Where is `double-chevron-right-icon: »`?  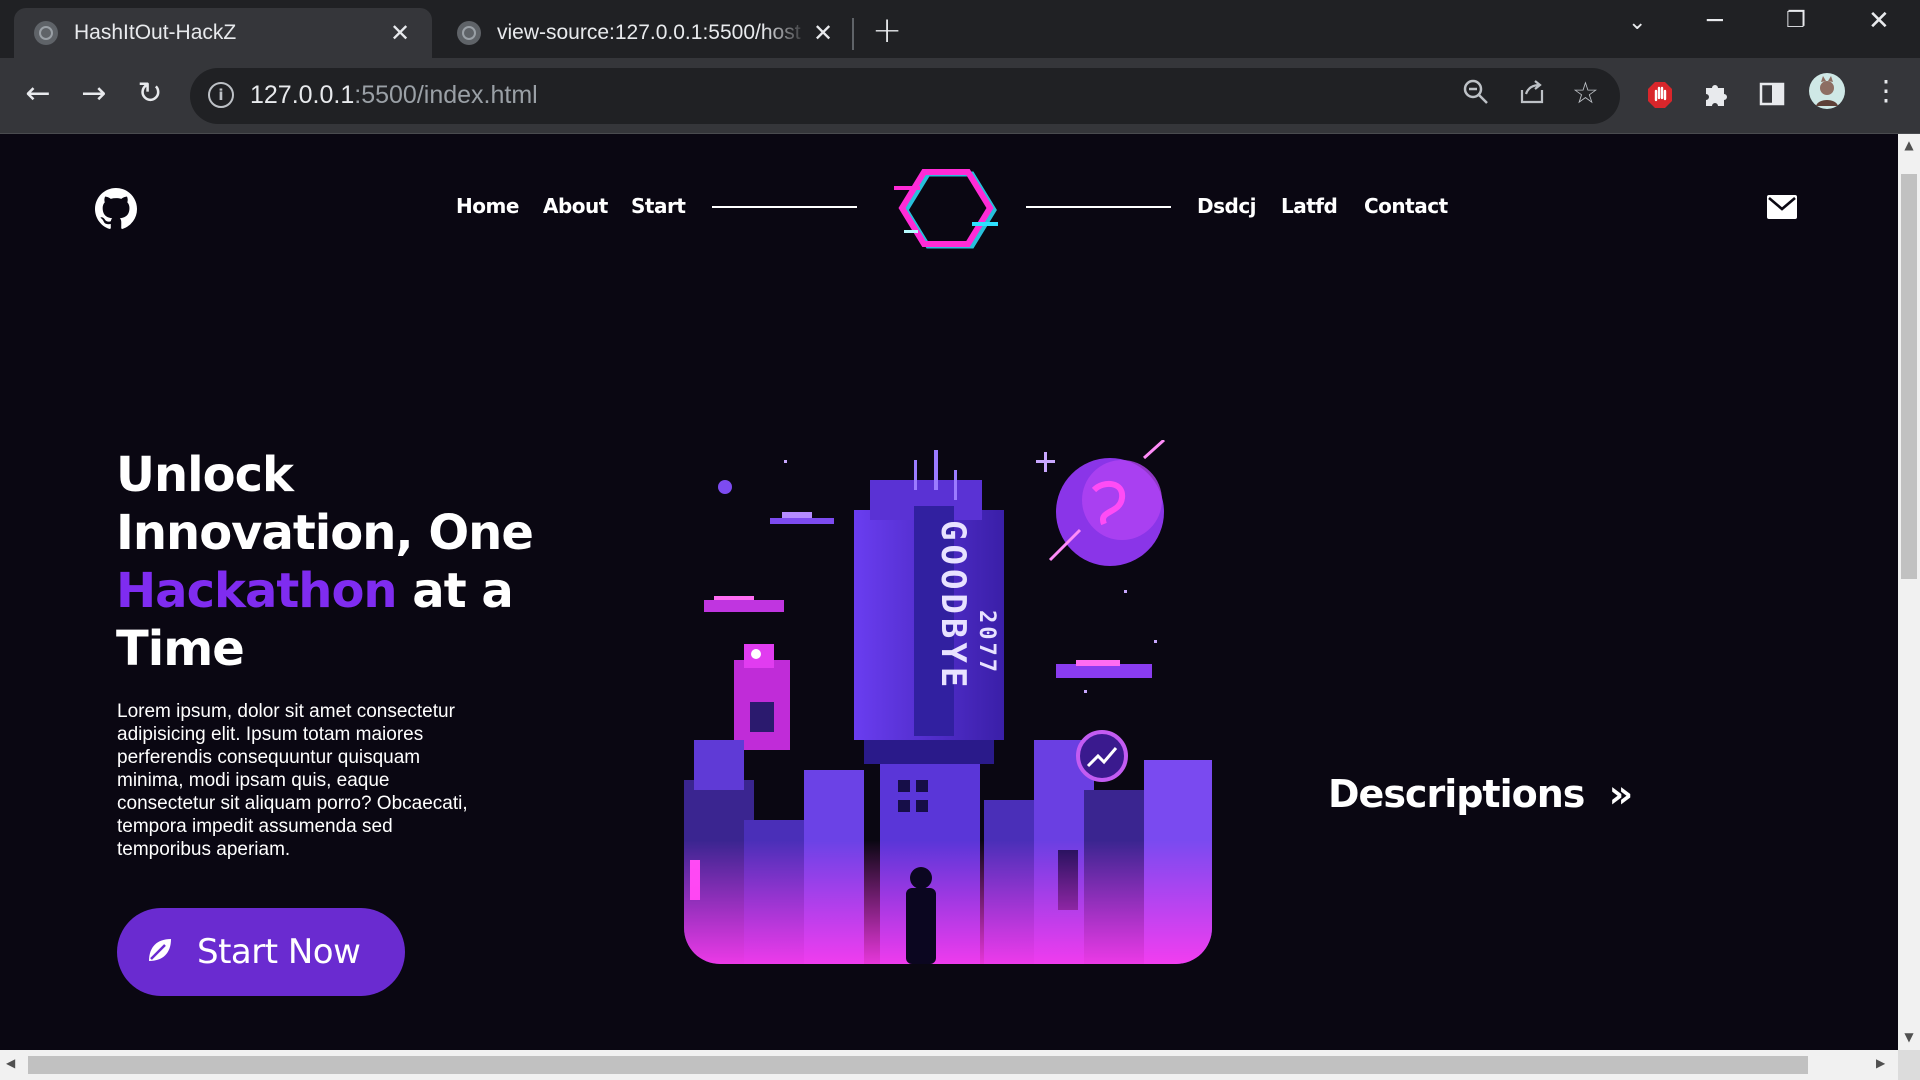 double-chevron-right-icon: » is located at coordinates (1621, 794).